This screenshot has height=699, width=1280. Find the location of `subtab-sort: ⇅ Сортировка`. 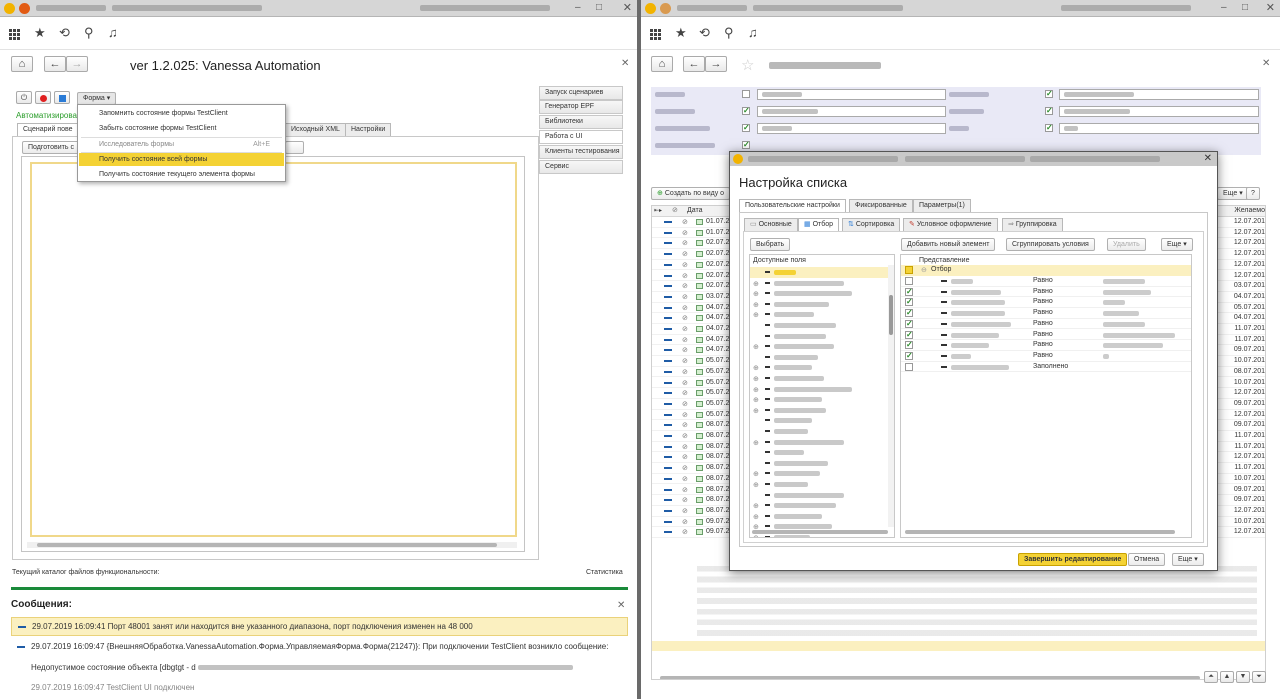

subtab-sort: ⇅ Сортировка is located at coordinates (871, 224).